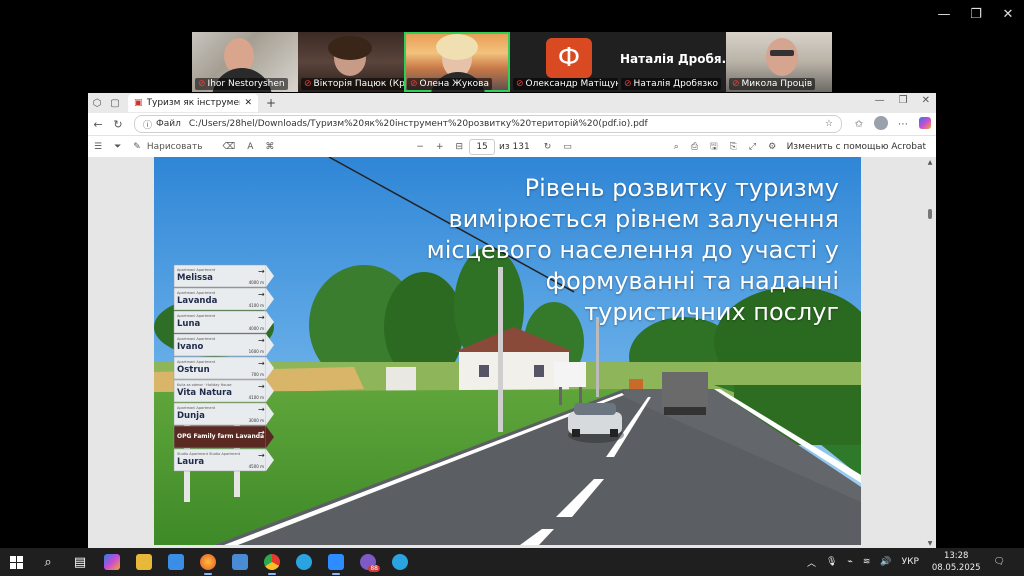  I want to click on participant-tile: ⊘ Микола Проців, so click(779, 62).